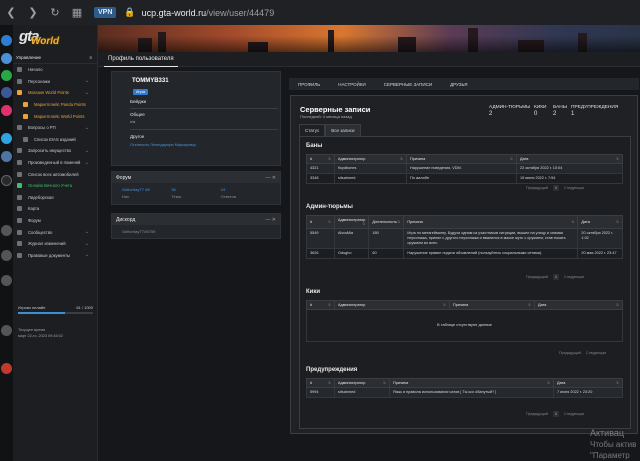  I want to click on sidebar-item: Лидеборская, so click(55, 198).